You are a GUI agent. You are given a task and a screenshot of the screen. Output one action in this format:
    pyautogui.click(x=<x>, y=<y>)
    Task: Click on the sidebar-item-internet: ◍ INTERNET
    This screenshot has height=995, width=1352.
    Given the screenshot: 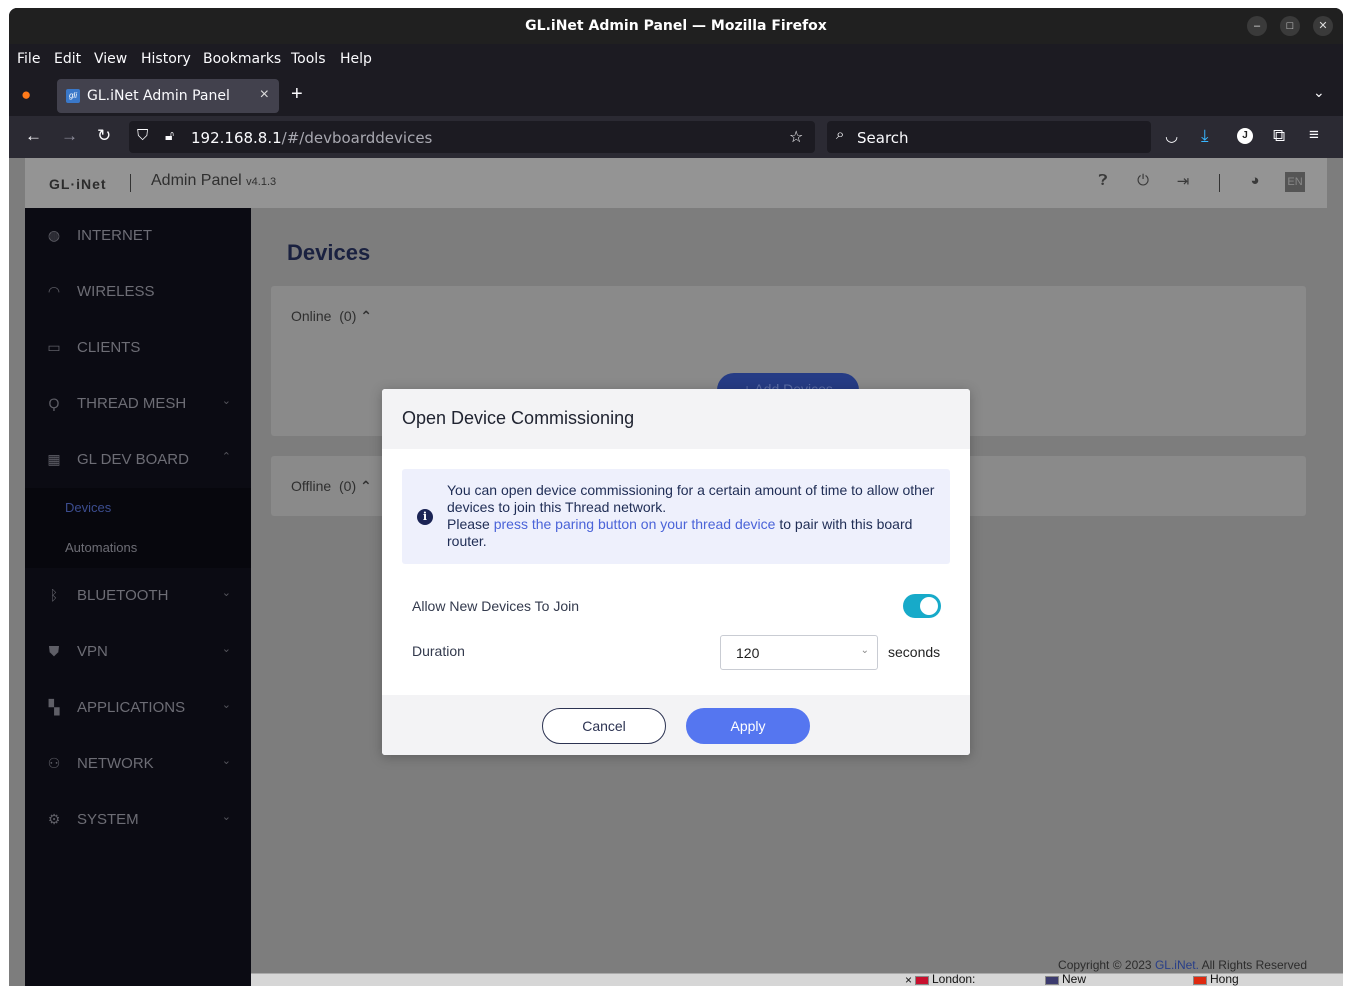 What is the action you would take?
    pyautogui.click(x=138, y=236)
    